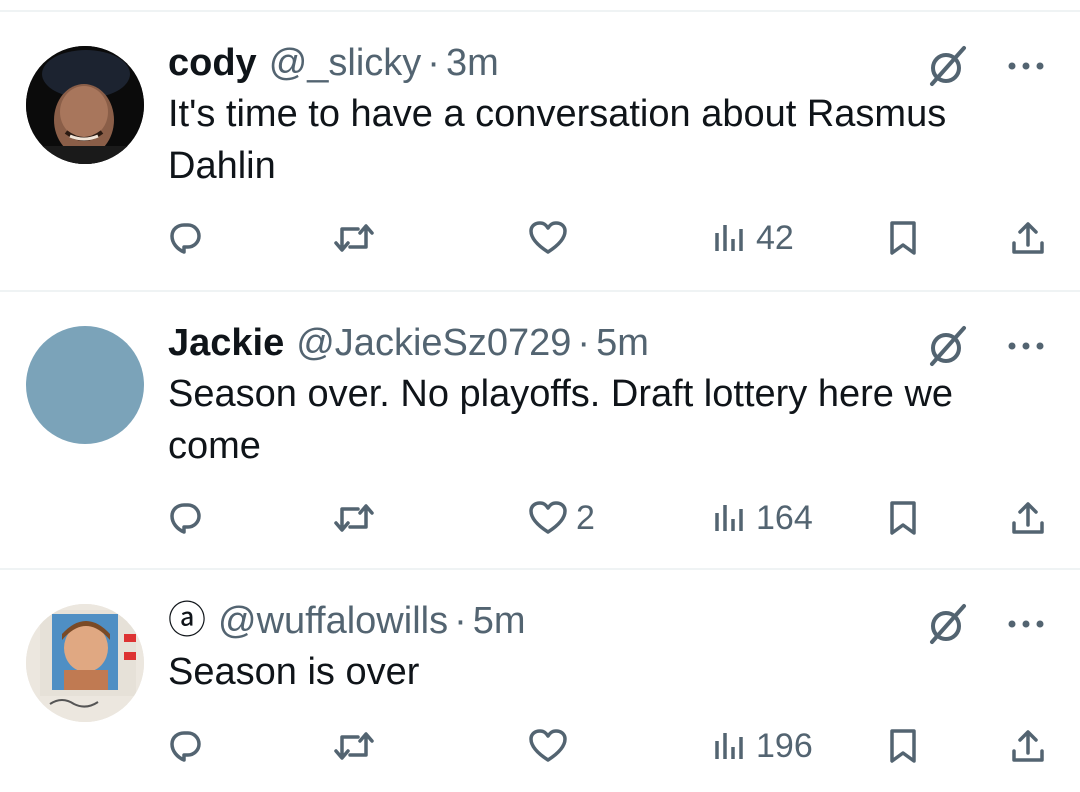  I want to click on views-button: 42, so click(753, 238).